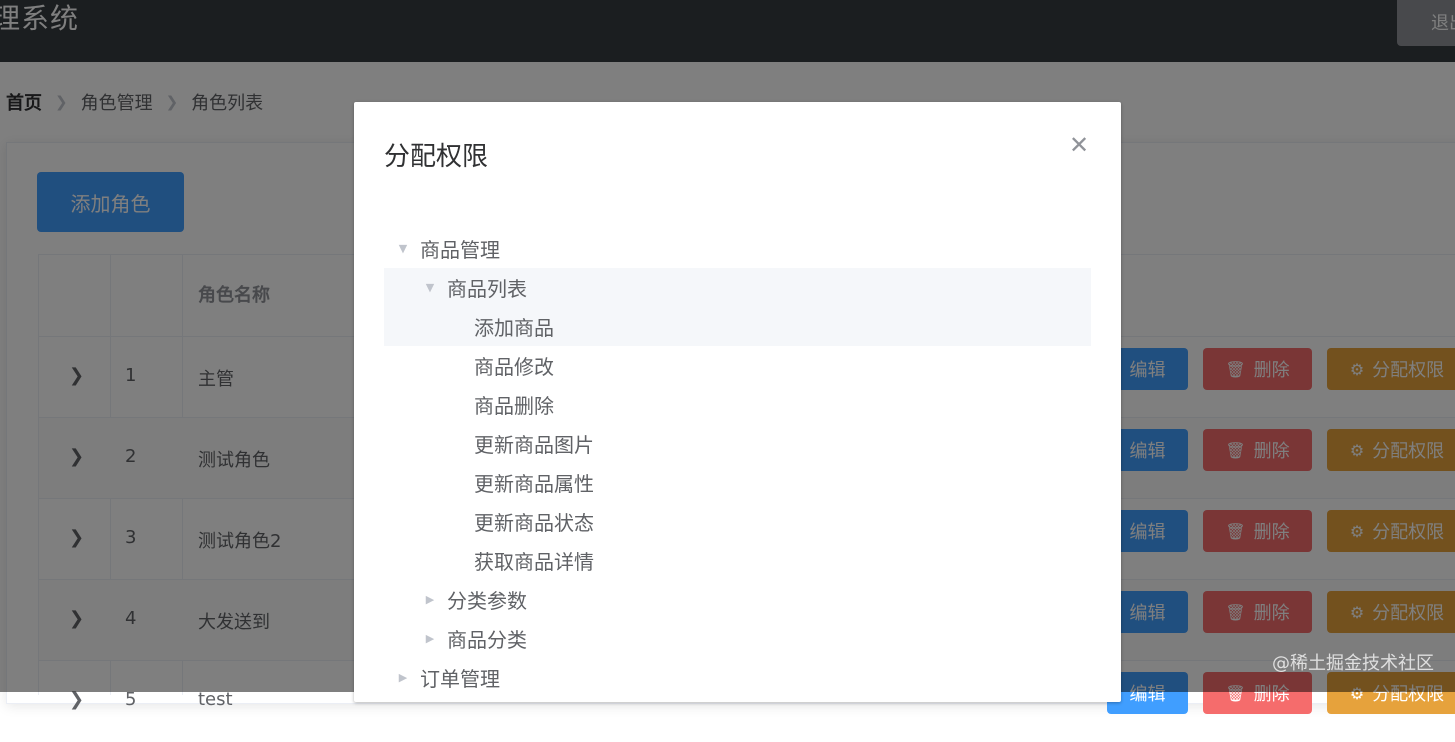  What do you see at coordinates (737, 677) in the screenshot?
I see `tree-node: ▶ 订单管理` at bounding box center [737, 677].